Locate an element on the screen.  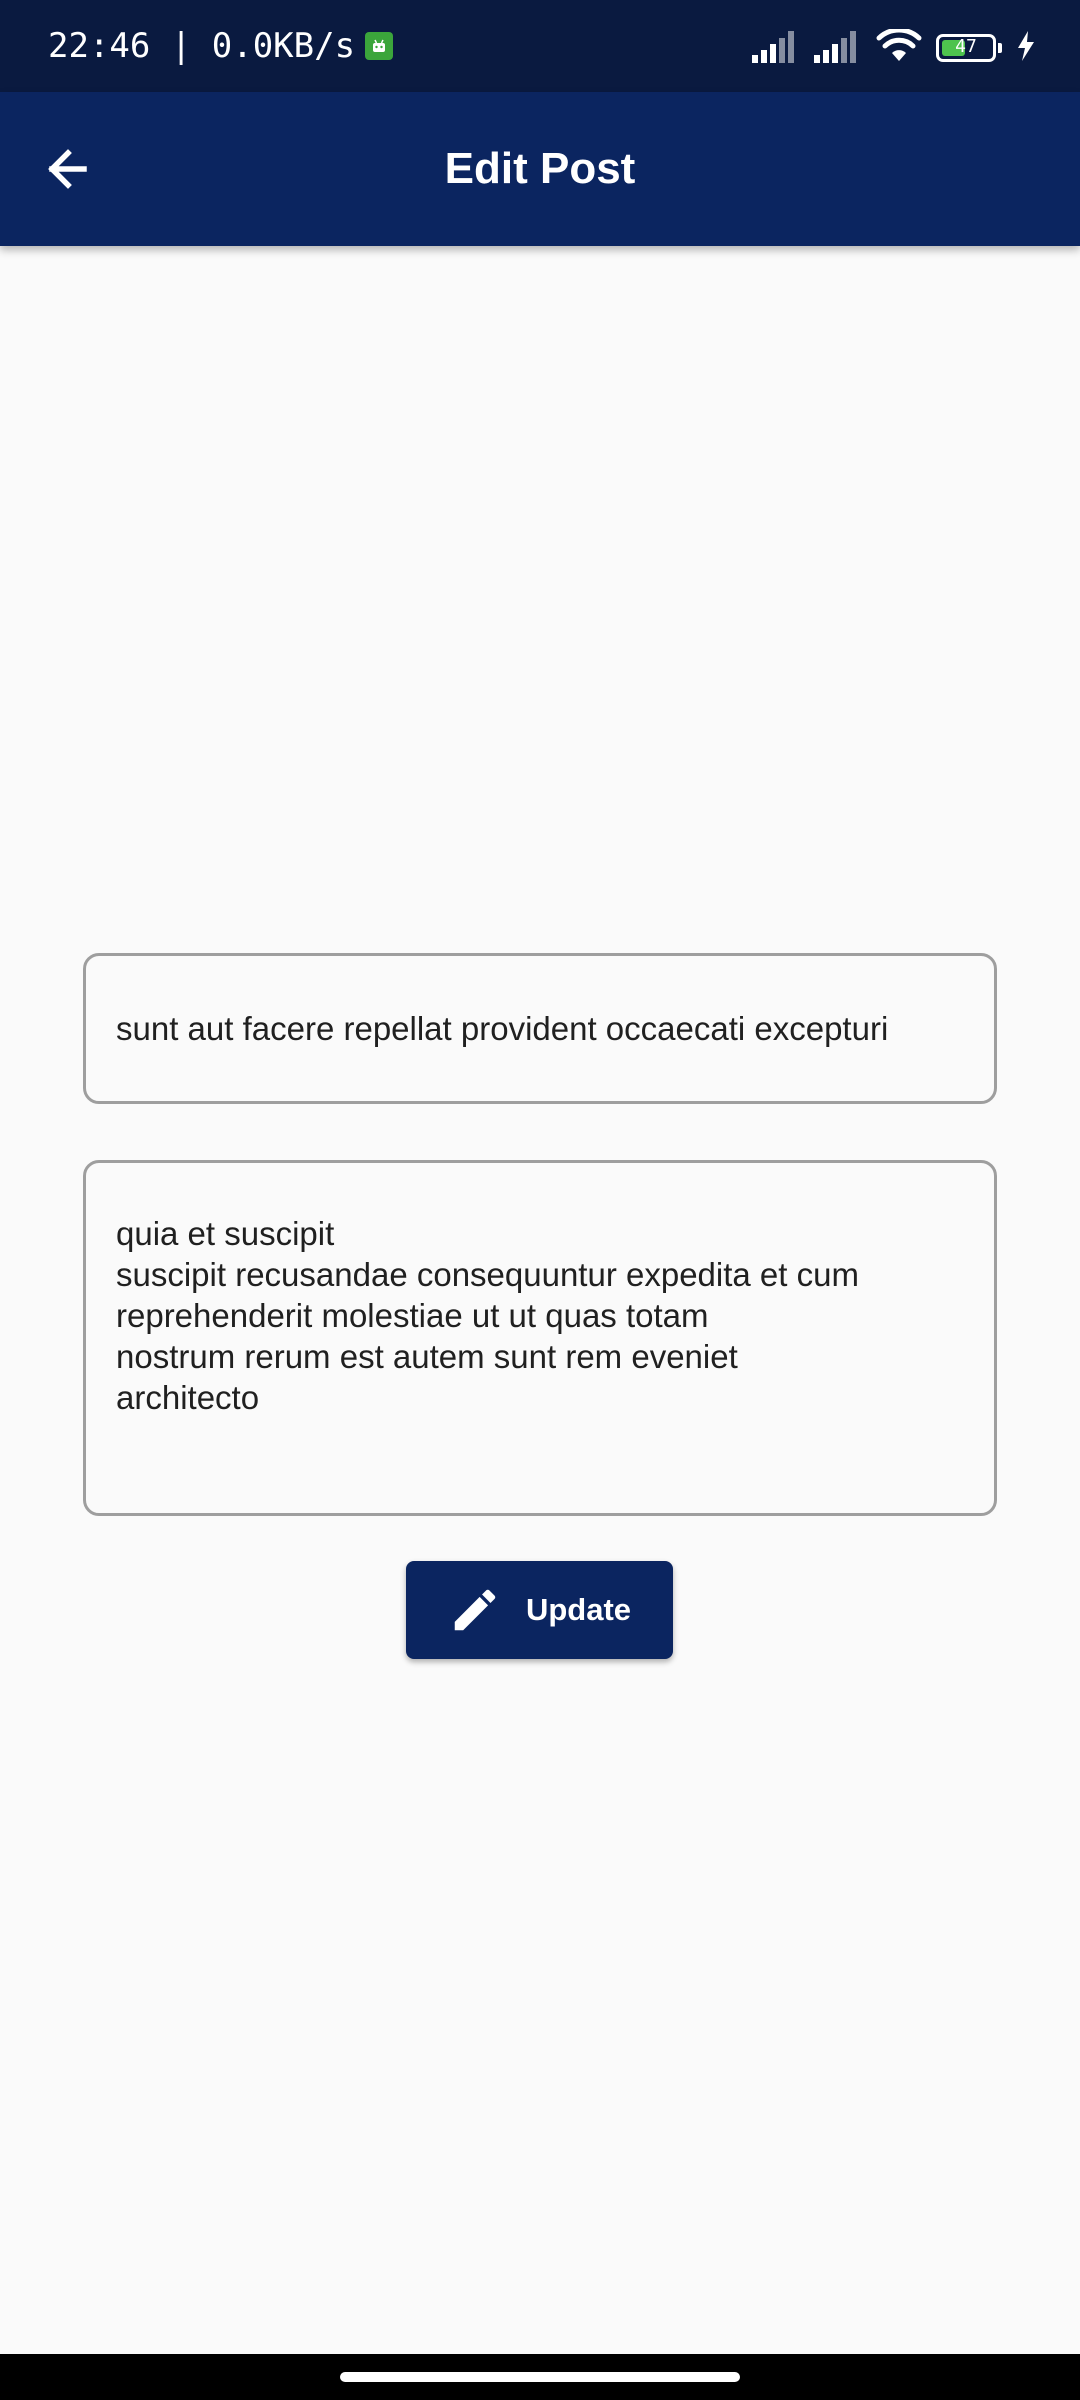
page-title: Edit Post is located at coordinates (540, 168).